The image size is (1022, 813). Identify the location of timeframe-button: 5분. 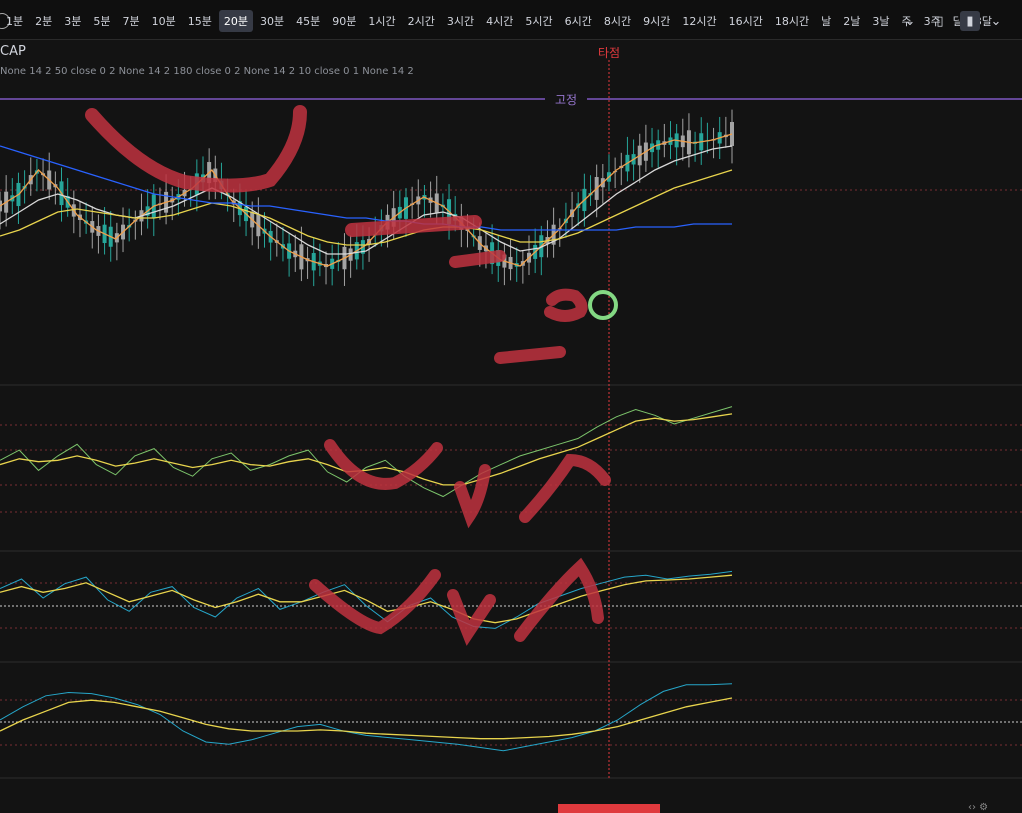
(101, 21).